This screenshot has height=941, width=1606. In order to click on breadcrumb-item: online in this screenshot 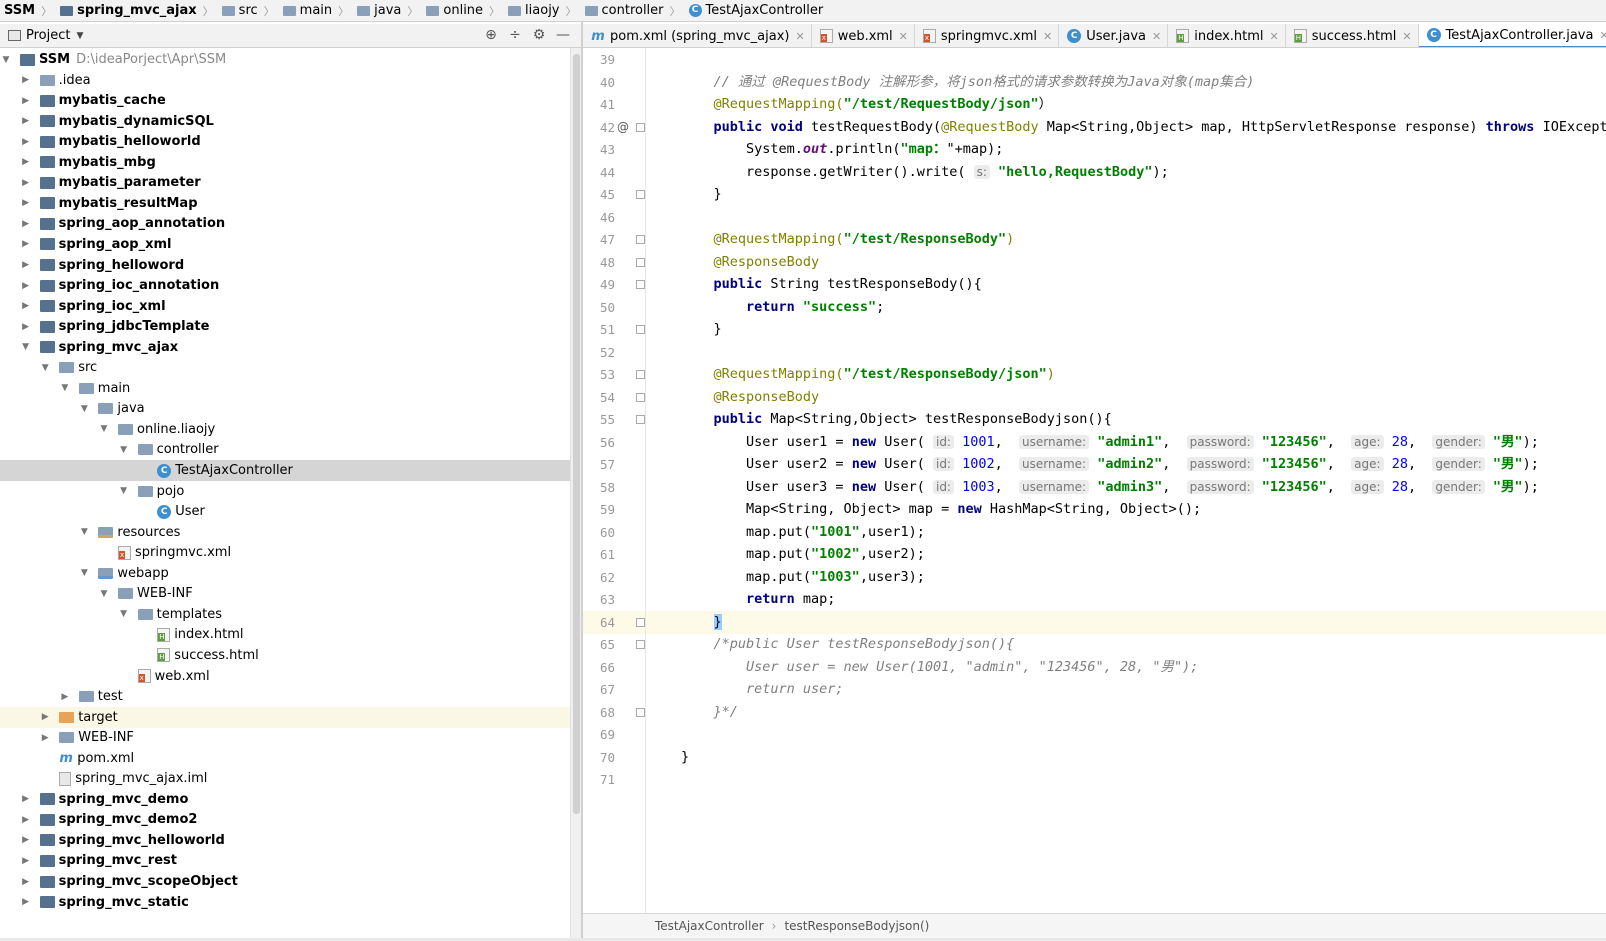, I will do `click(453, 10)`.